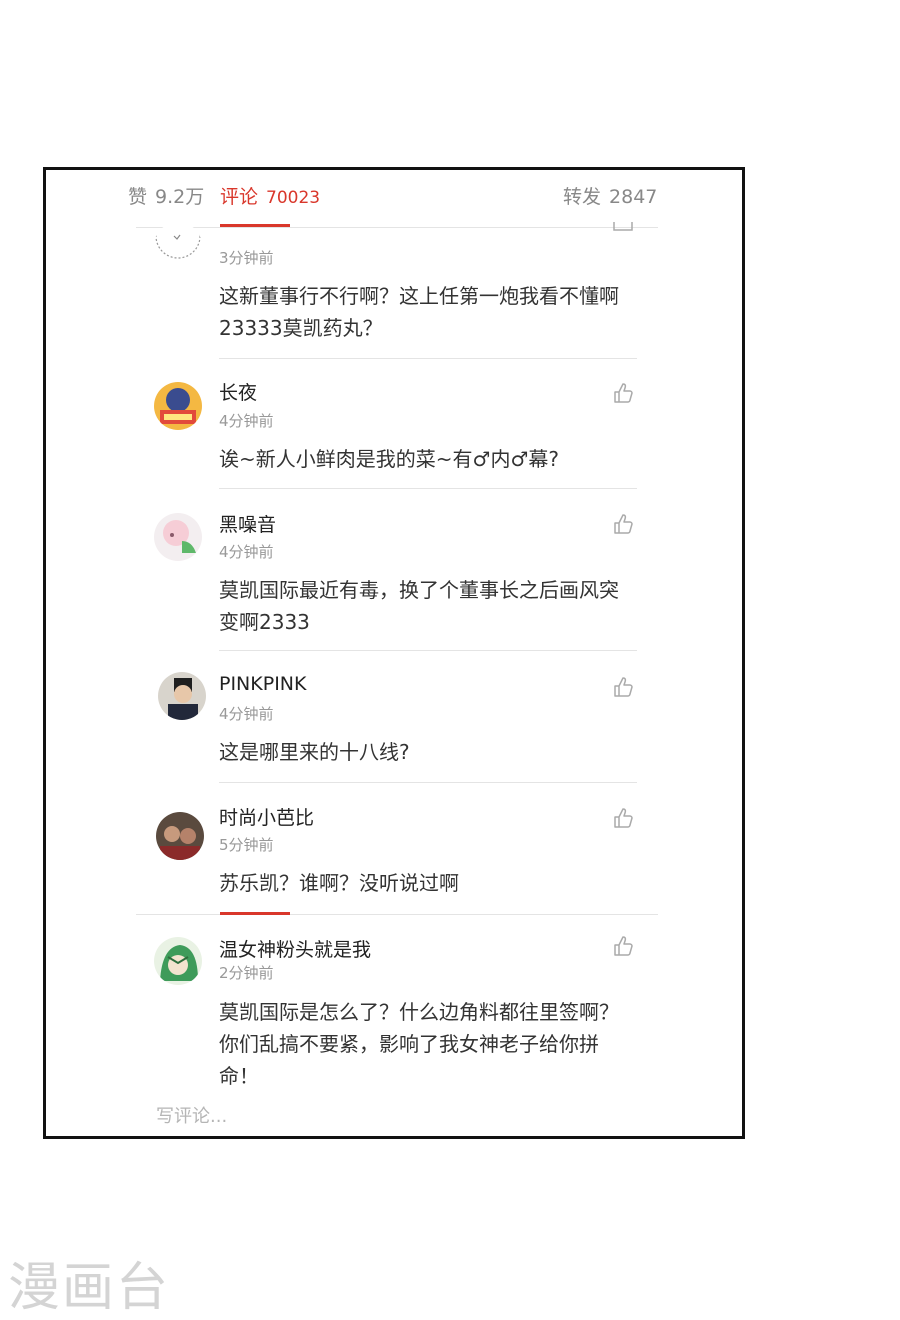 This screenshot has width=900, height=1320. What do you see at coordinates (419, 312) in the screenshot?
I see `comment-text: 这新董事行不行啊？这上任第一炮我看不懂啊23333莫凯药丸？` at bounding box center [419, 312].